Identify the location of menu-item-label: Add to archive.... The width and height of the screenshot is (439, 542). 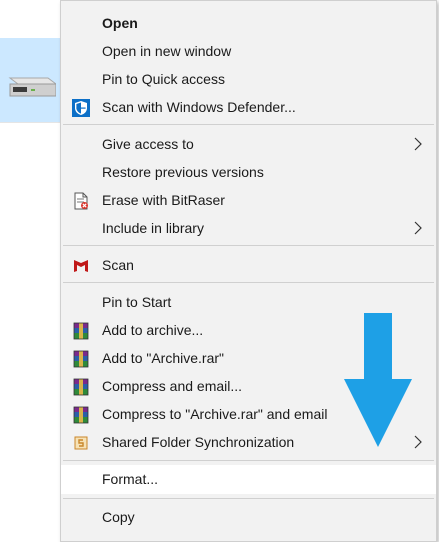
(153, 330).